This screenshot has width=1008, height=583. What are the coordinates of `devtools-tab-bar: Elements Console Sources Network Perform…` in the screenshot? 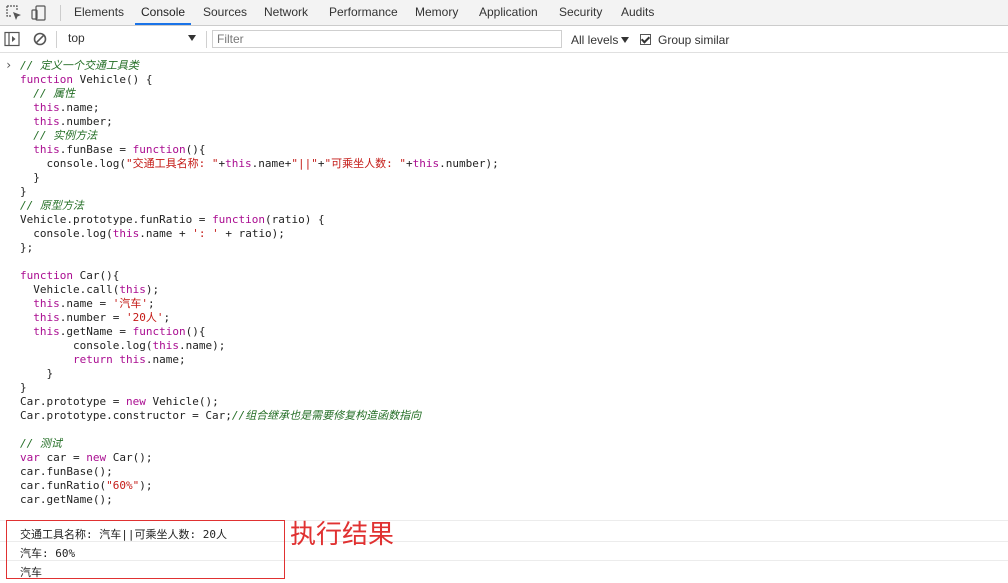 It's located at (504, 13).